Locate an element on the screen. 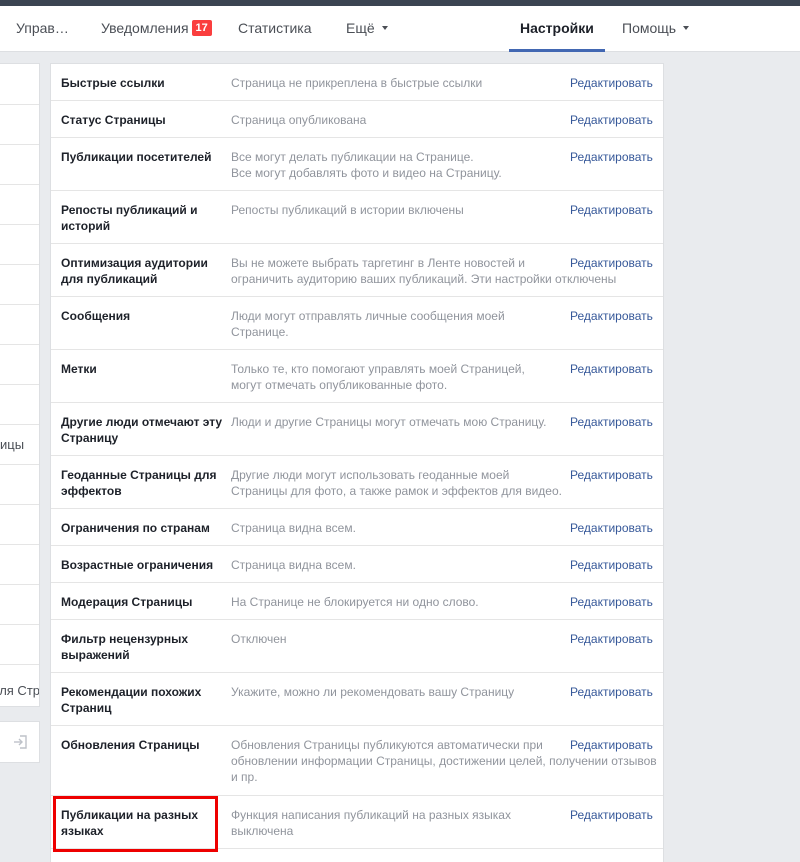 Image resolution: width=800 pixels, height=862 pixels. row-description: Страница опубликована is located at coordinates (396, 120).